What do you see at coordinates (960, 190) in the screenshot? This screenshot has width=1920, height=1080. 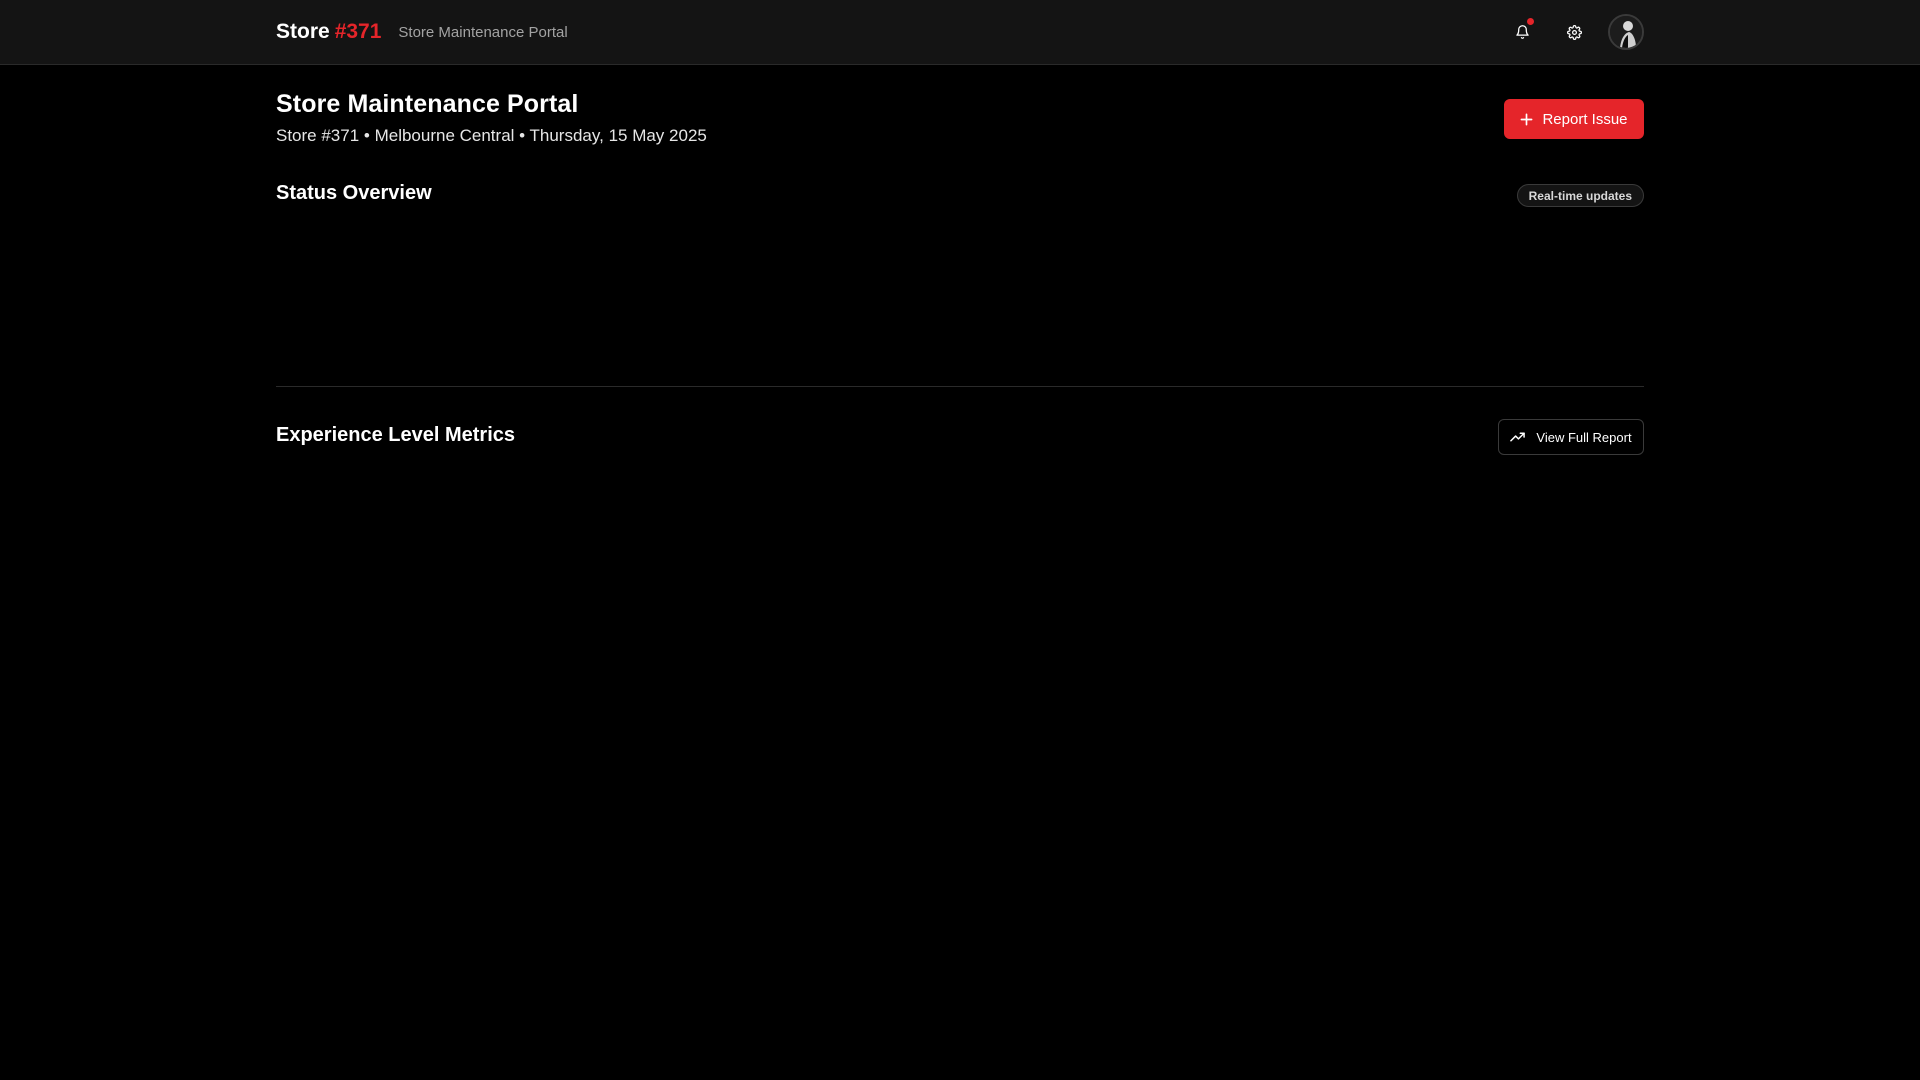 I see `status-overview-header: Status Overview Real-time updates` at bounding box center [960, 190].